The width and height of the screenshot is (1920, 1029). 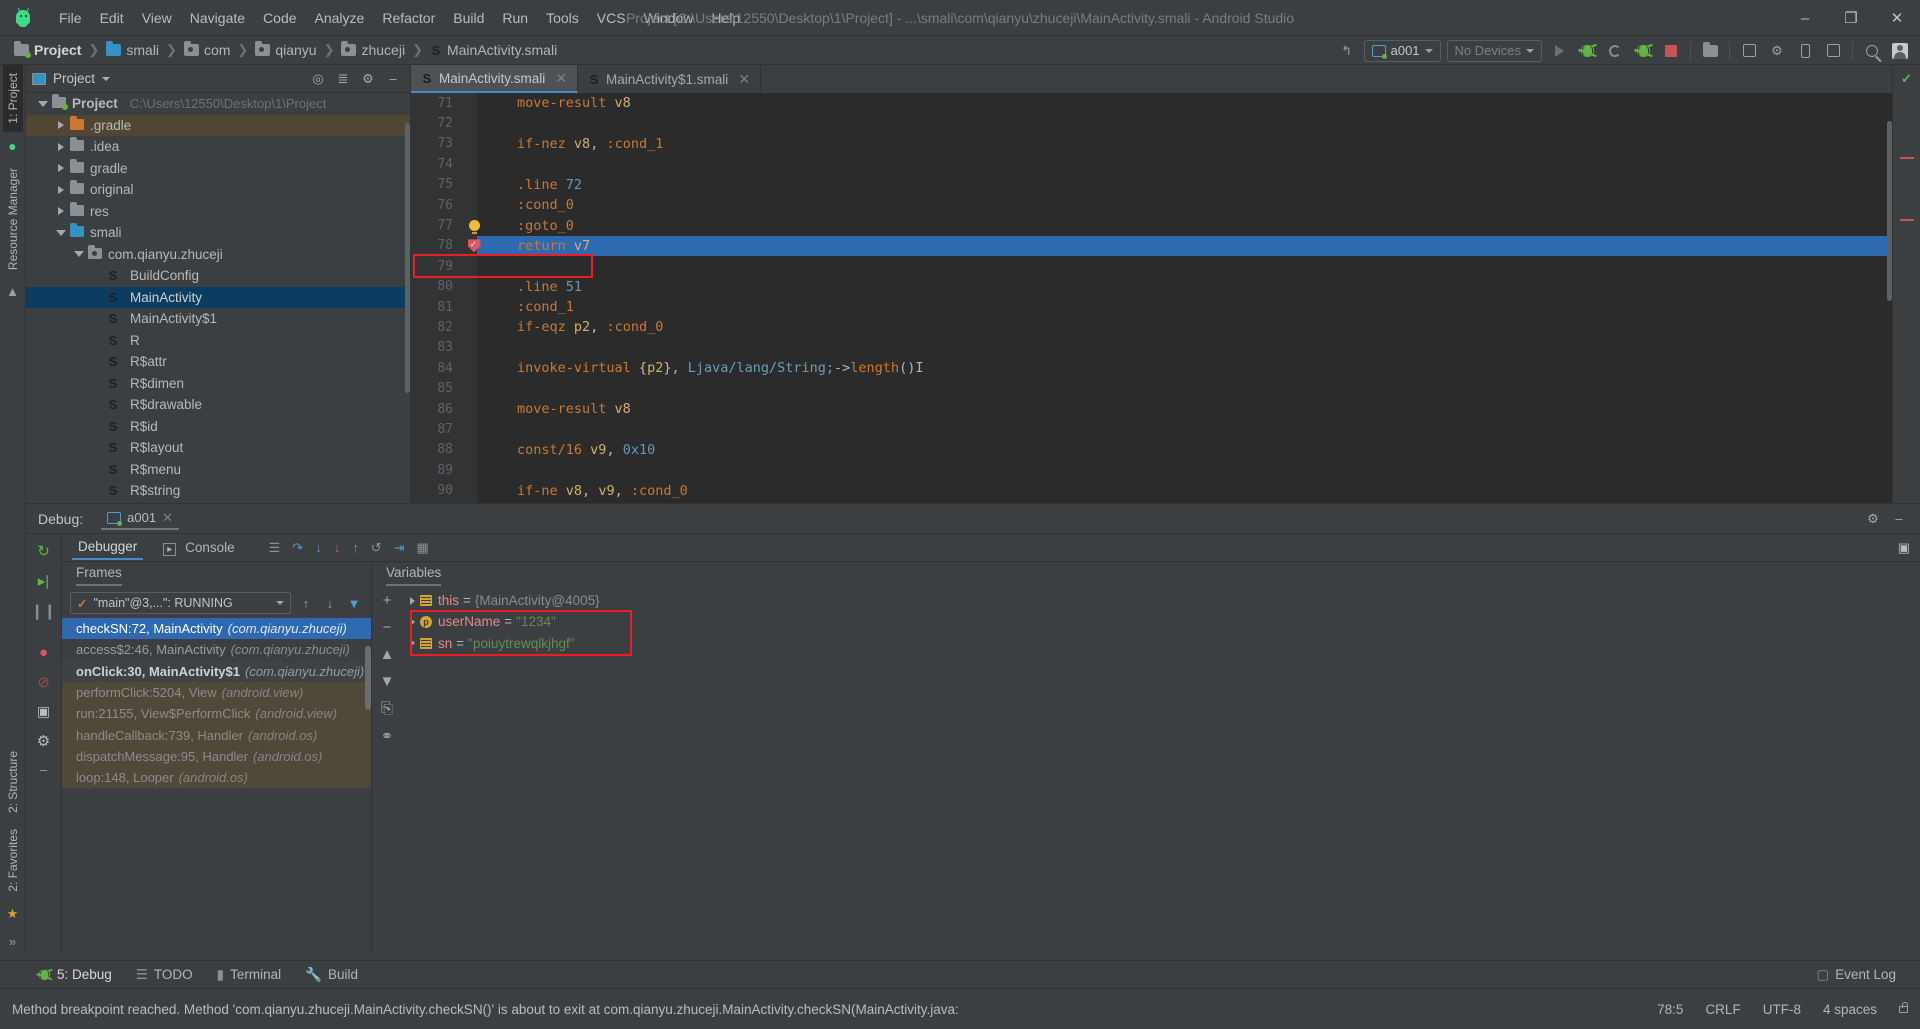 I want to click on collapse-icon: –, so click(x=43, y=769).